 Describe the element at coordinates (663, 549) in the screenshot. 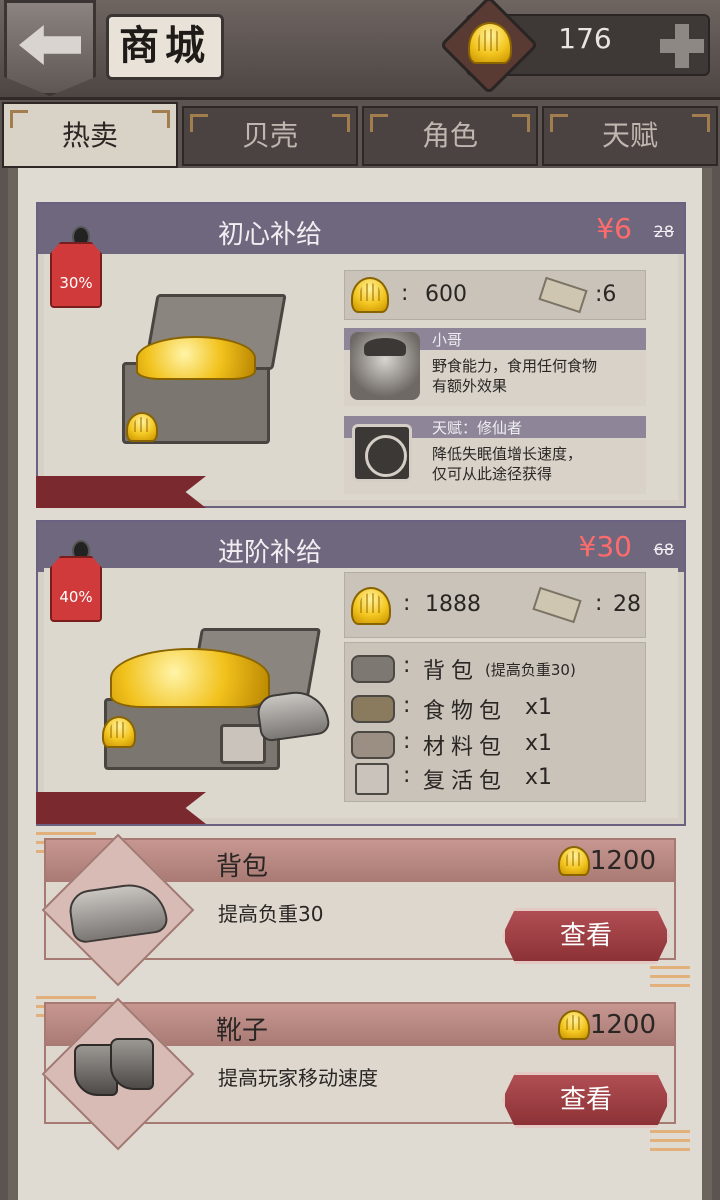

I see `bundle-original-price: 68` at that location.